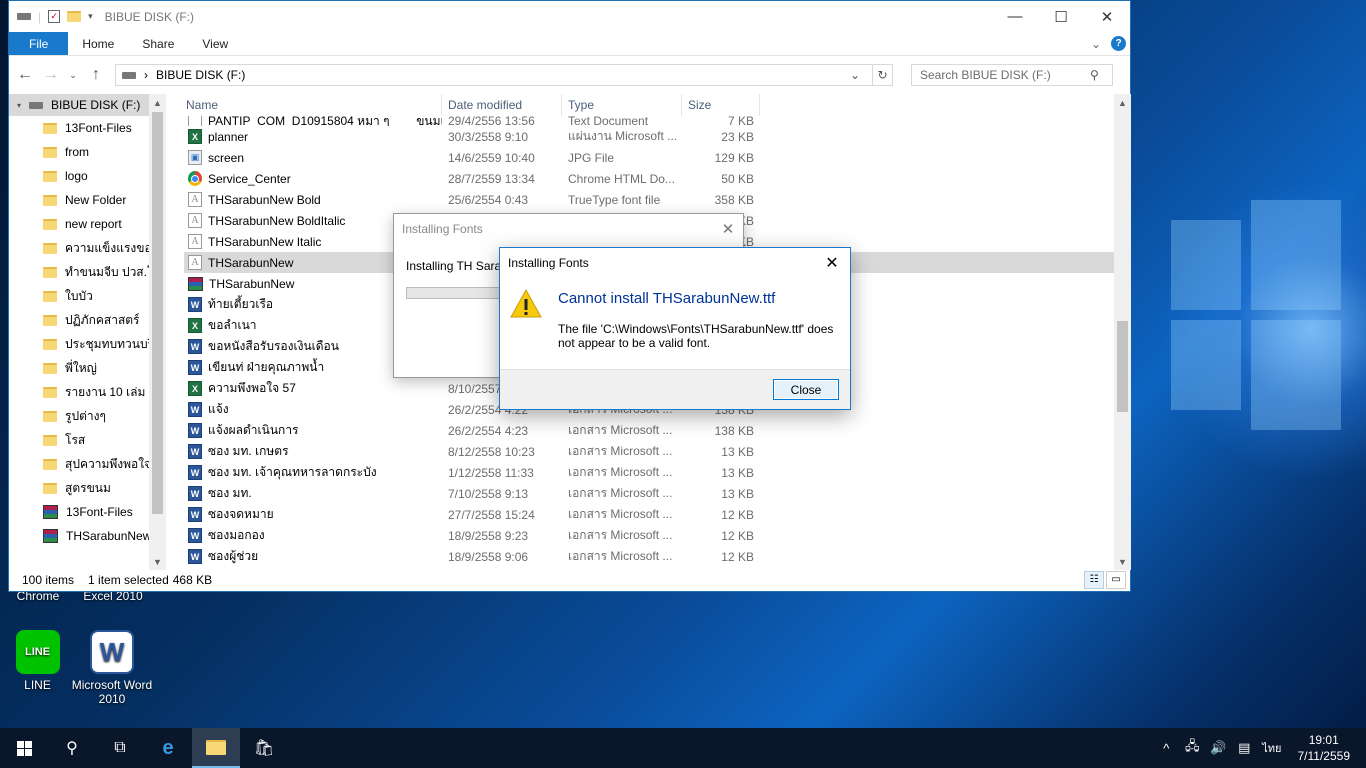  What do you see at coordinates (54, 16) in the screenshot?
I see `properties-icon: ✓` at bounding box center [54, 16].